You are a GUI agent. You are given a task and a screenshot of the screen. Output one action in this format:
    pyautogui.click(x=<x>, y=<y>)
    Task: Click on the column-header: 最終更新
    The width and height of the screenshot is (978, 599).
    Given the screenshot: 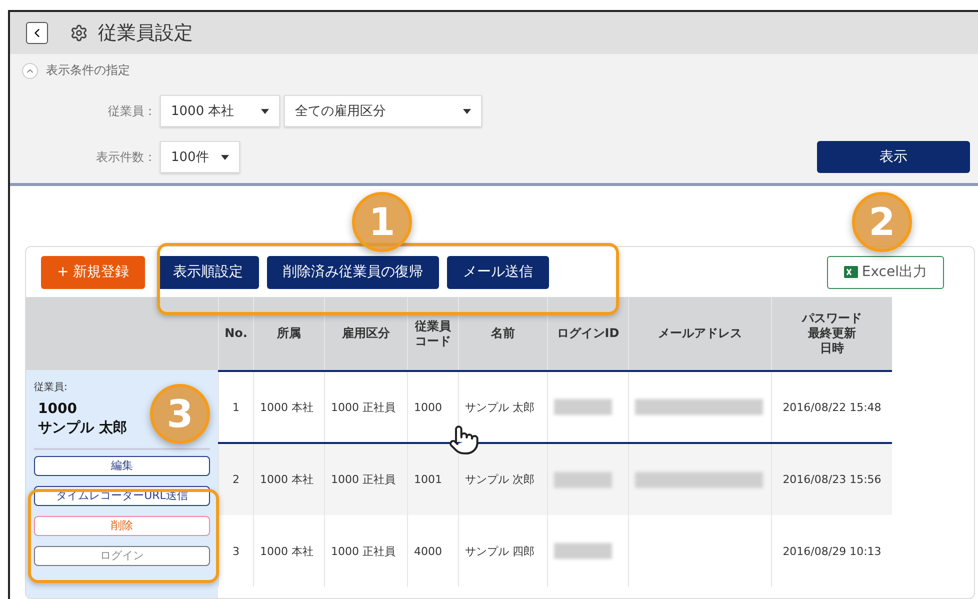 What is the action you would take?
    pyautogui.click(x=832, y=333)
    